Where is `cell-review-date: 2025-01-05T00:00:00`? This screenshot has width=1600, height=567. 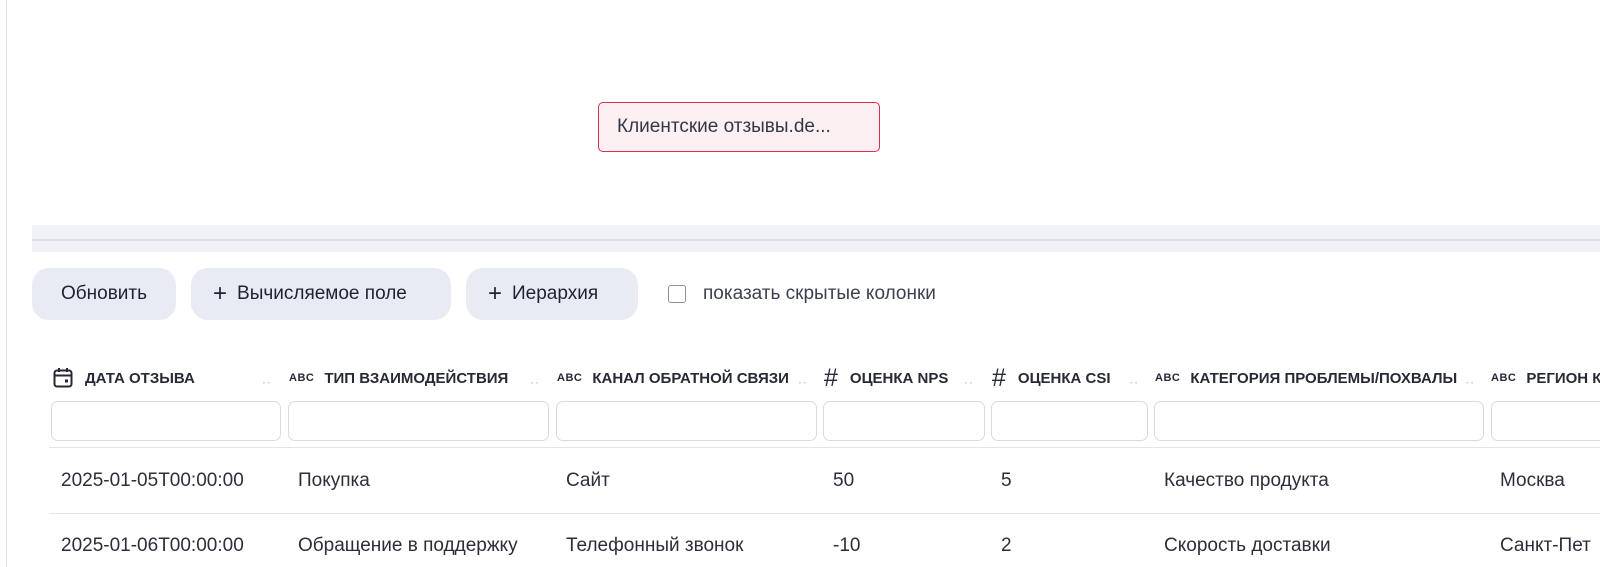 cell-review-date: 2025-01-05T00:00:00 is located at coordinates (152, 480).